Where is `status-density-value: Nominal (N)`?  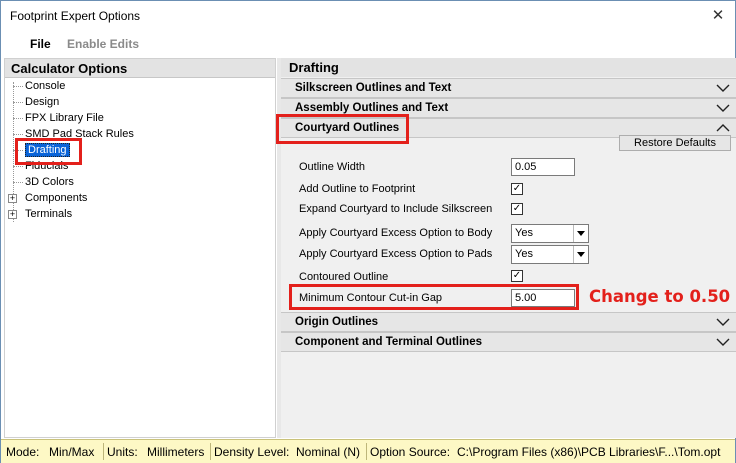 status-density-value: Nominal (N) is located at coordinates (328, 452).